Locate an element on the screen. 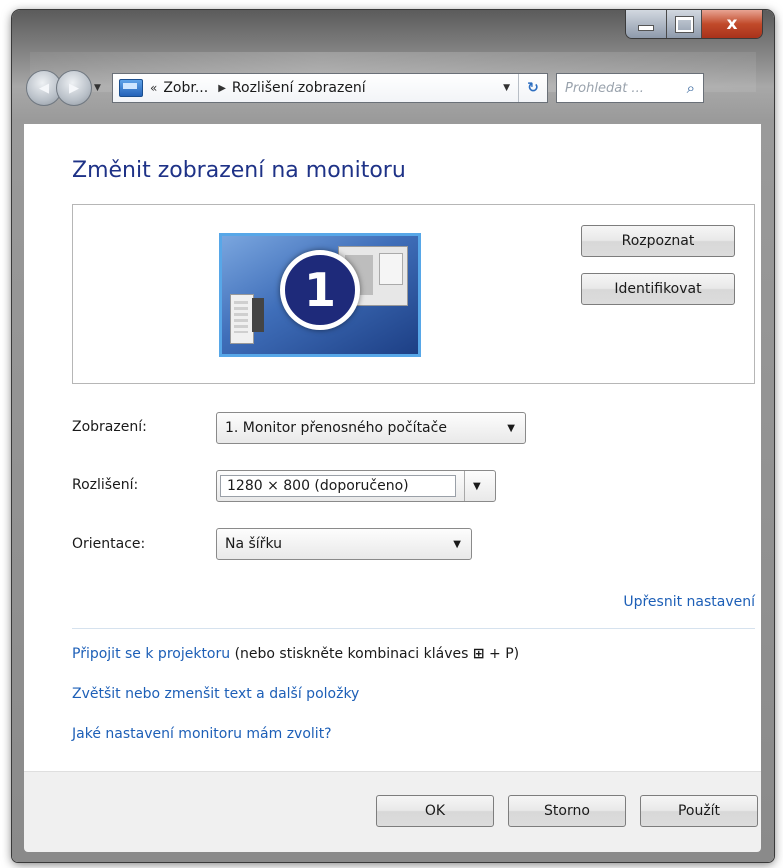 Image resolution: width=783 pixels, height=868 pixels. identify-button: Identifikovat is located at coordinates (658, 289).